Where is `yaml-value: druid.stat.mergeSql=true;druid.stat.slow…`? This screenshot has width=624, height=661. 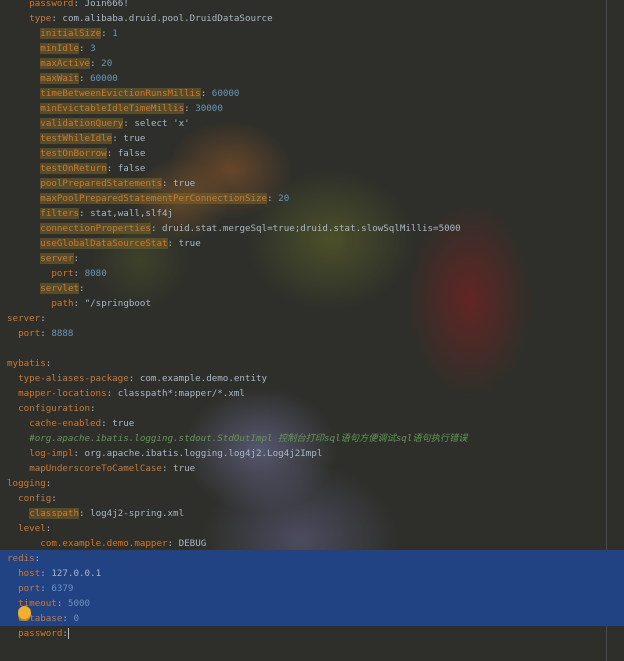 yaml-value: druid.stat.mergeSql=true;druid.stat.slow… is located at coordinates (311, 228).